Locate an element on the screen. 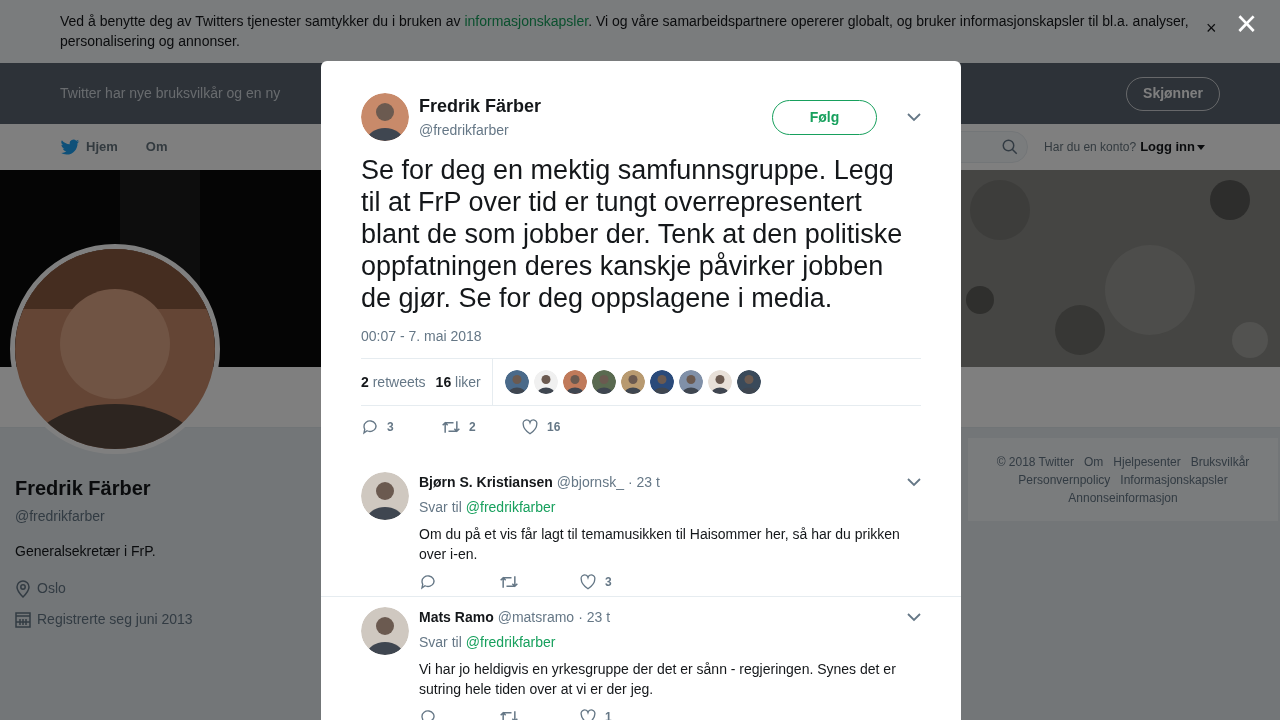  caret-icon is located at coordinates (1201, 147).